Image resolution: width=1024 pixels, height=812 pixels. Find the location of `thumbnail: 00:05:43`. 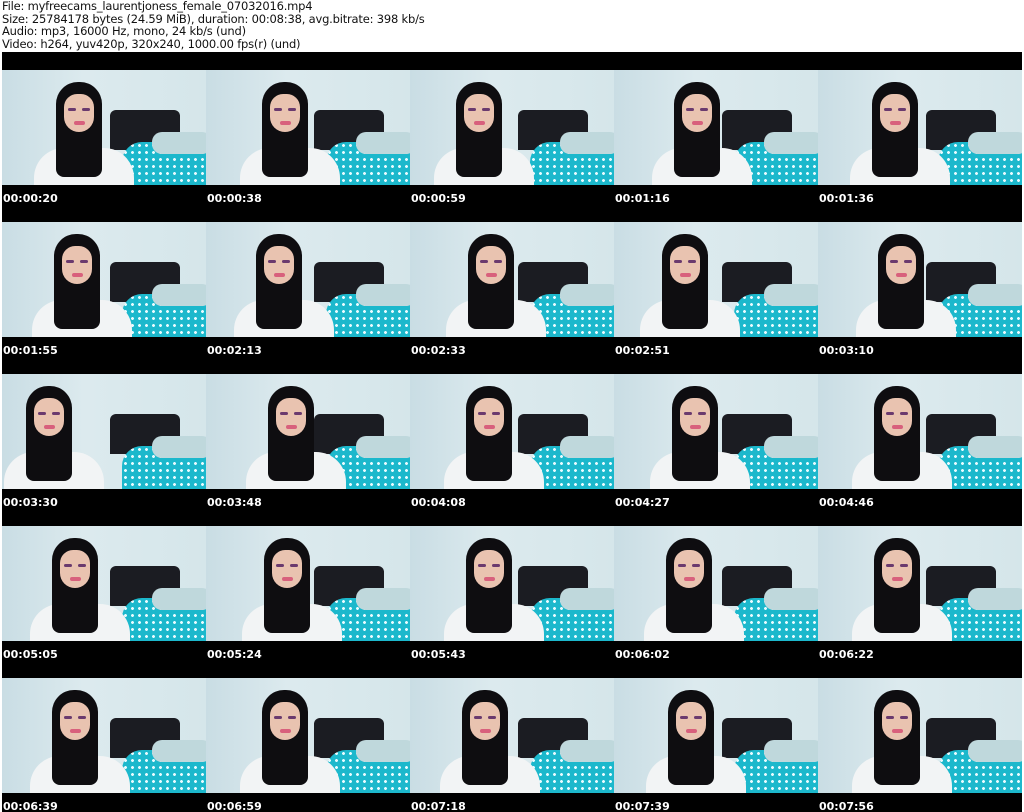

thumbnail: 00:05:43 is located at coordinates (512, 584).